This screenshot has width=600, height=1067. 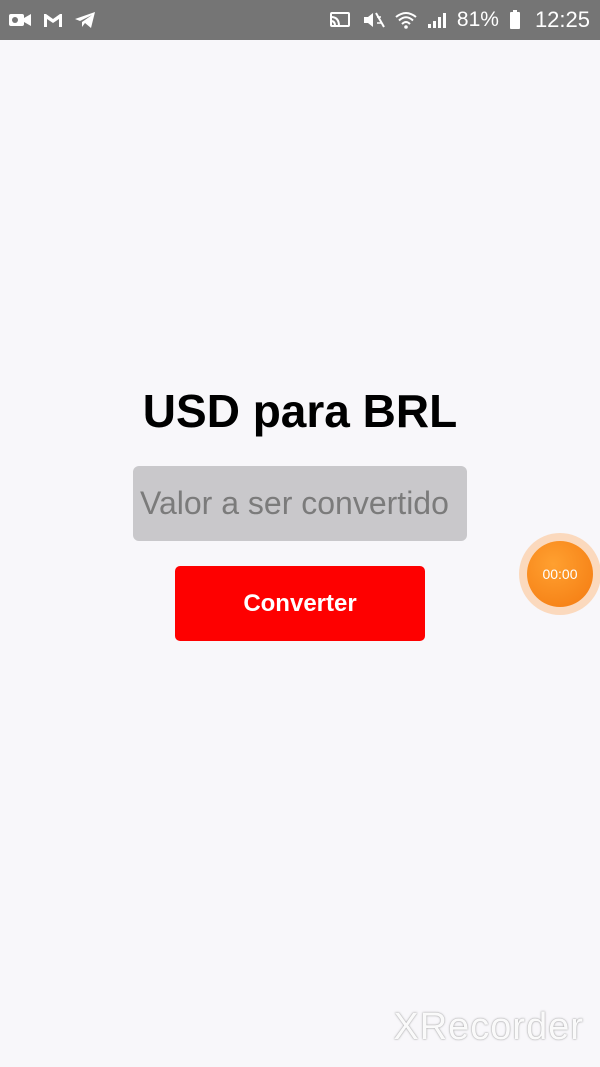 What do you see at coordinates (488, 1027) in the screenshot?
I see `recorder-watermark: XRecorder` at bounding box center [488, 1027].